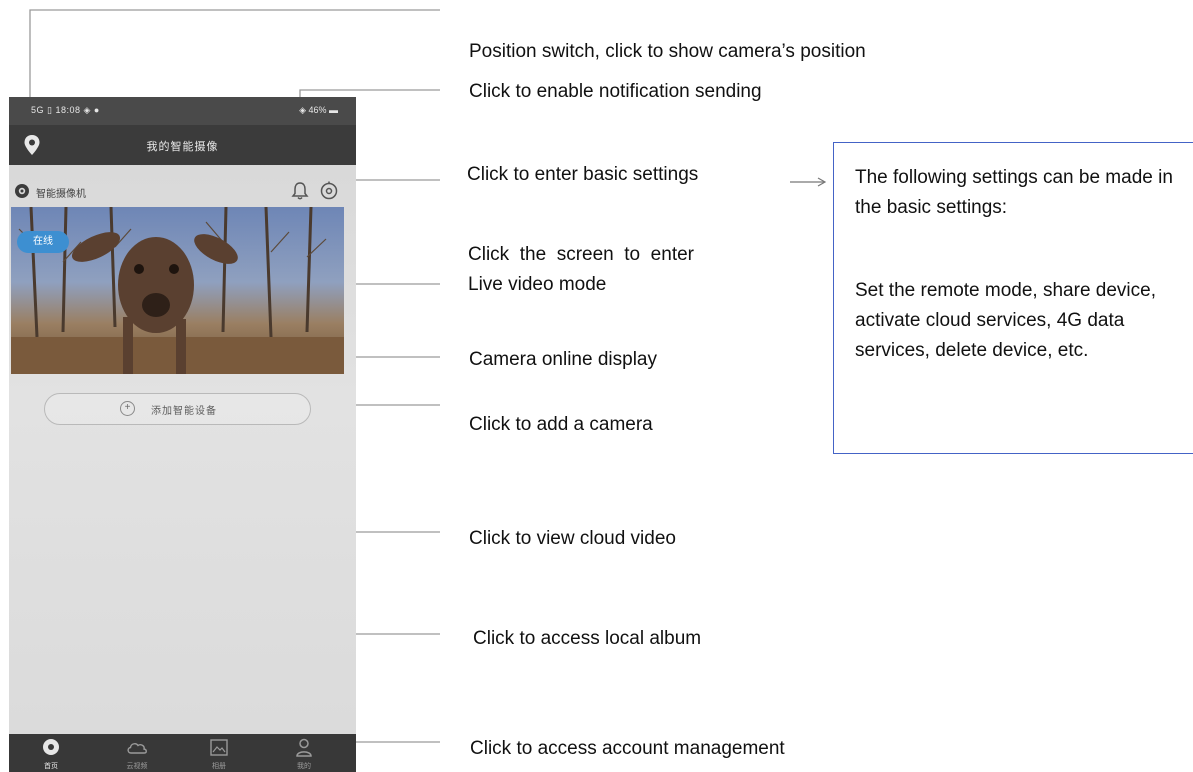  I want to click on tab-account: 我的, so click(304, 753).